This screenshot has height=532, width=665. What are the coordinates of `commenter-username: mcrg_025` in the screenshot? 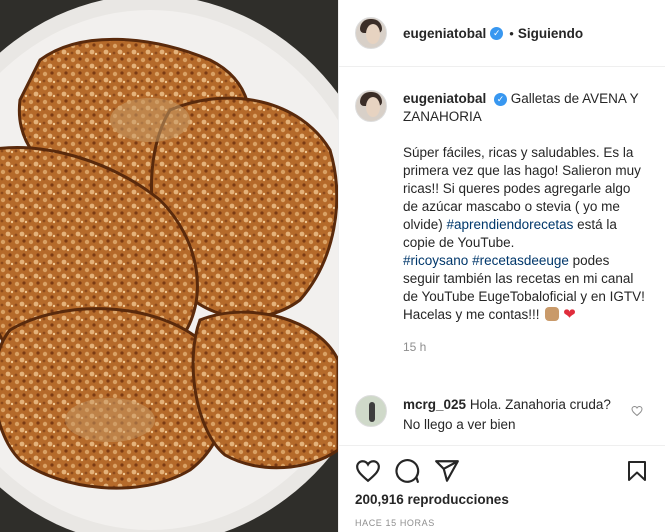 It's located at (434, 404).